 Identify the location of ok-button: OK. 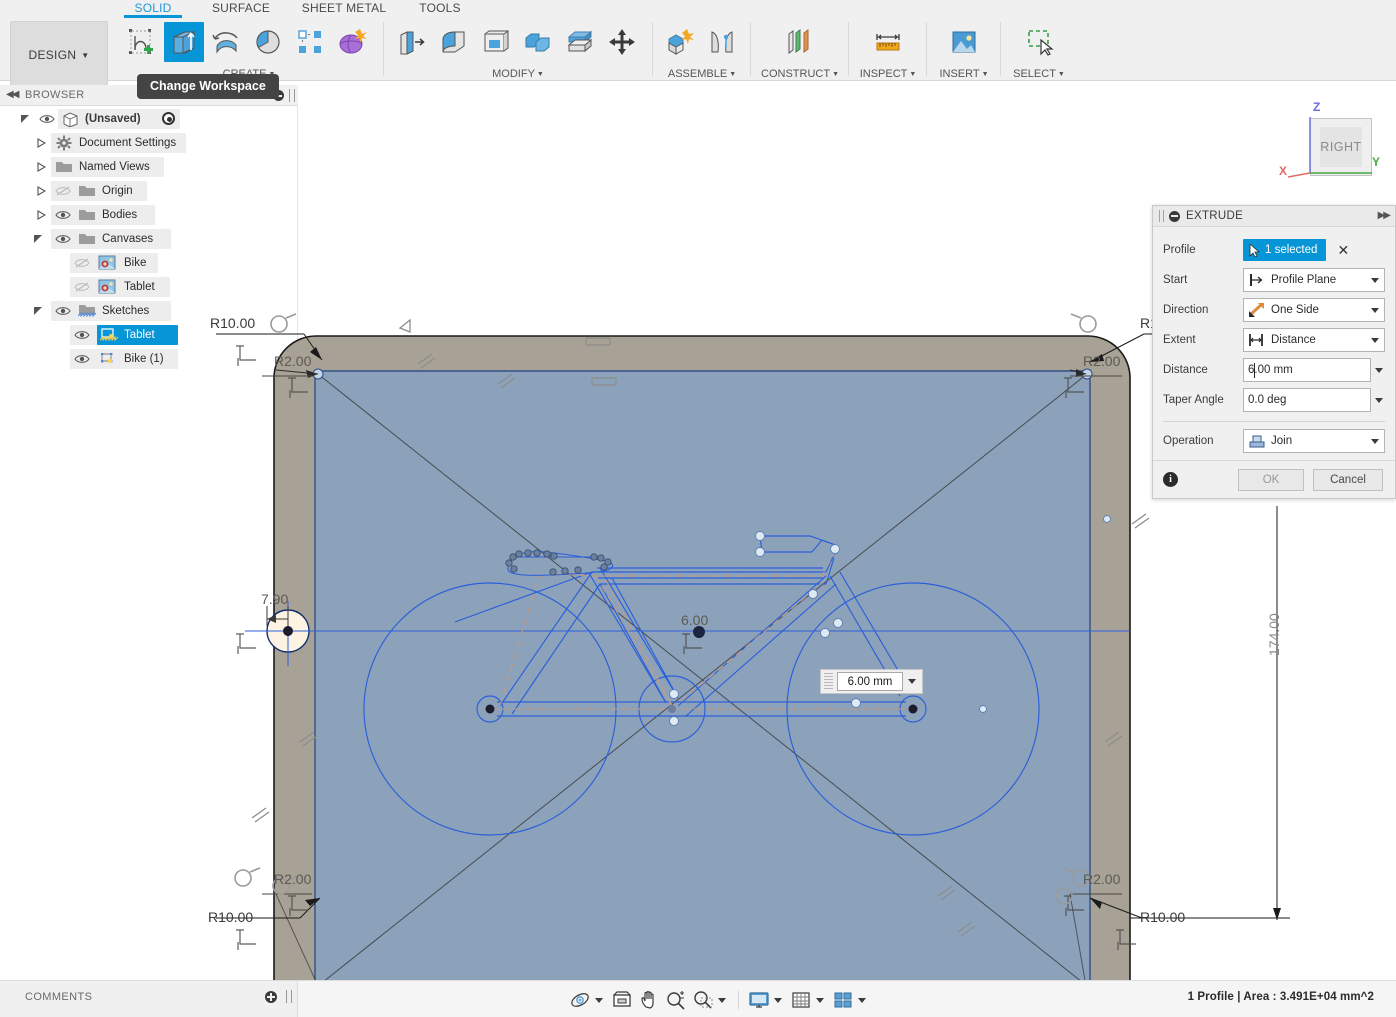
(1271, 480).